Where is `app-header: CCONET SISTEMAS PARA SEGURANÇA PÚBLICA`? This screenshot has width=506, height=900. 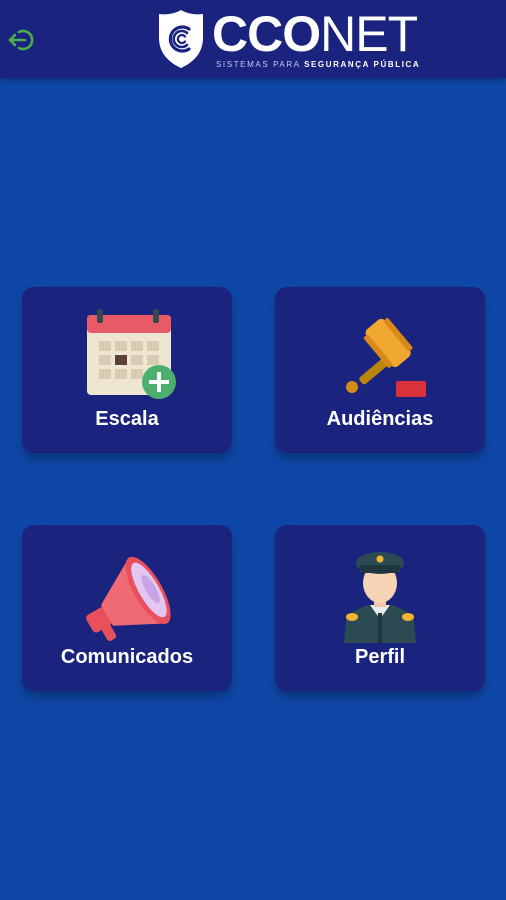
app-header: CCONET SISTEMAS PARA SEGURANÇA PÚBLICA is located at coordinates (253, 39).